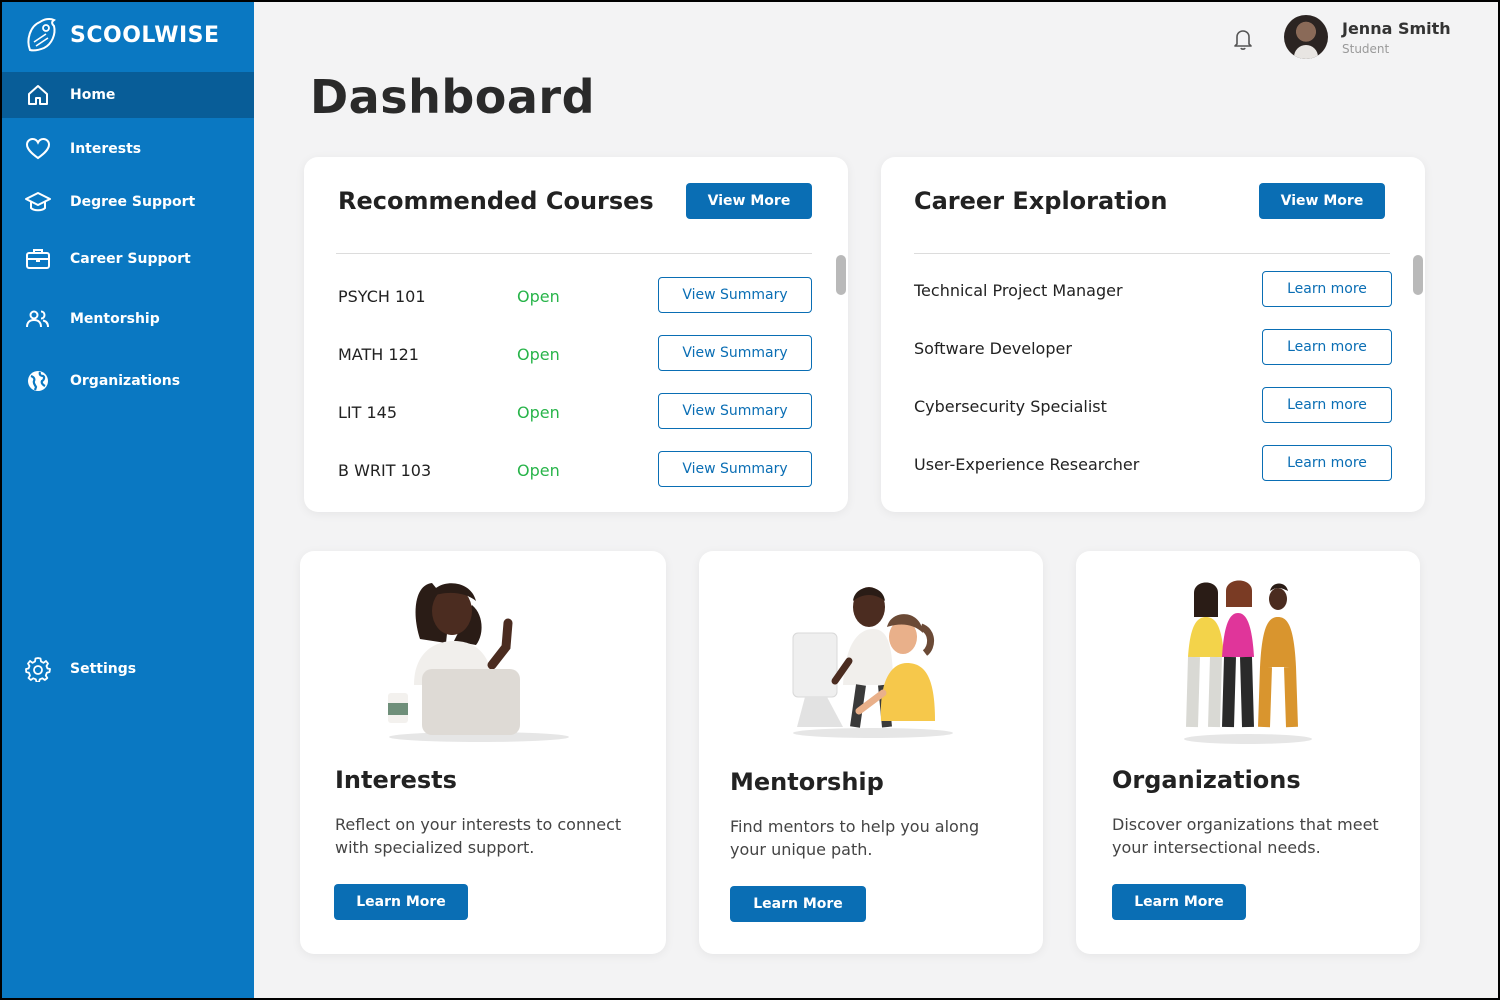 This screenshot has width=1500, height=1000. I want to click on owl-logo-icon, so click(41, 34).